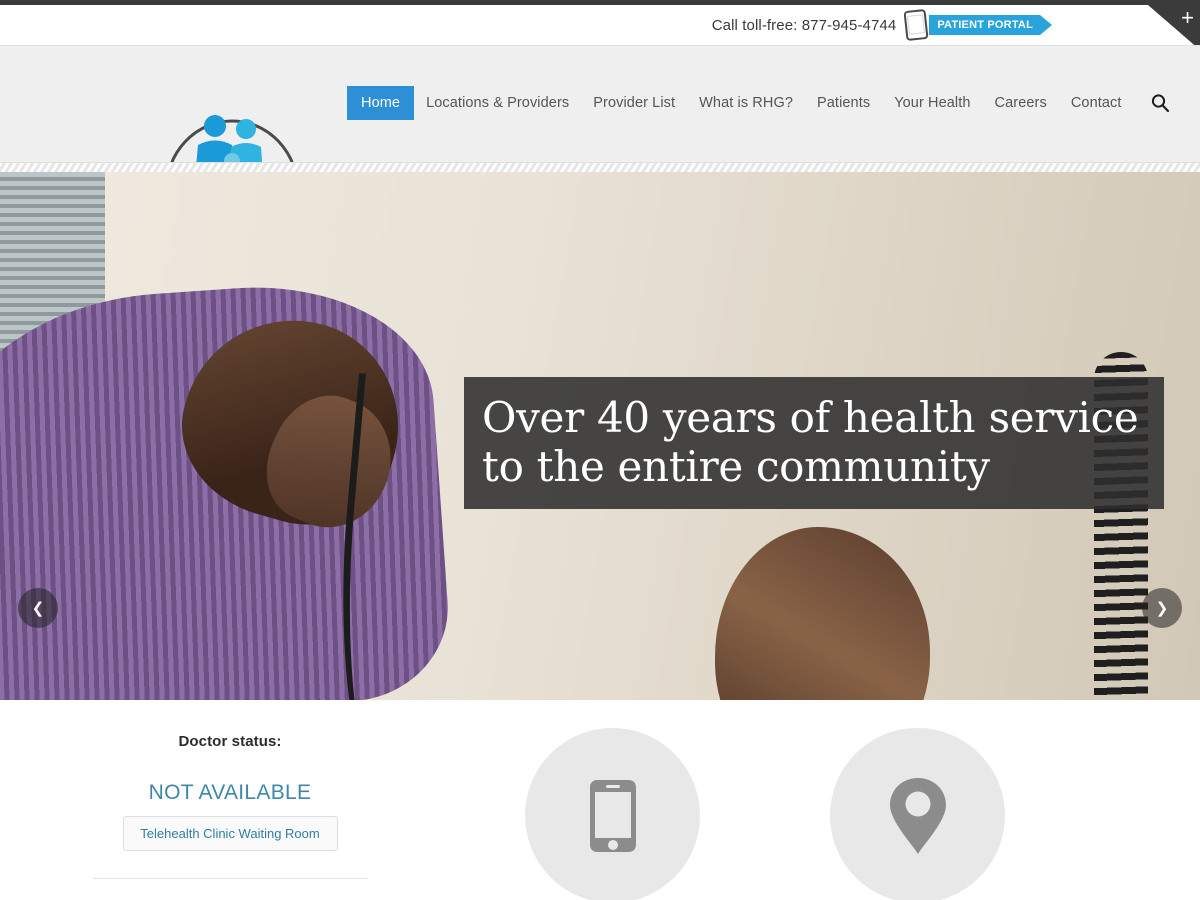  Describe the element at coordinates (230, 833) in the screenshot. I see `telehealth-waiting-room-button: Telehealth Clinic Waiting Room` at that location.